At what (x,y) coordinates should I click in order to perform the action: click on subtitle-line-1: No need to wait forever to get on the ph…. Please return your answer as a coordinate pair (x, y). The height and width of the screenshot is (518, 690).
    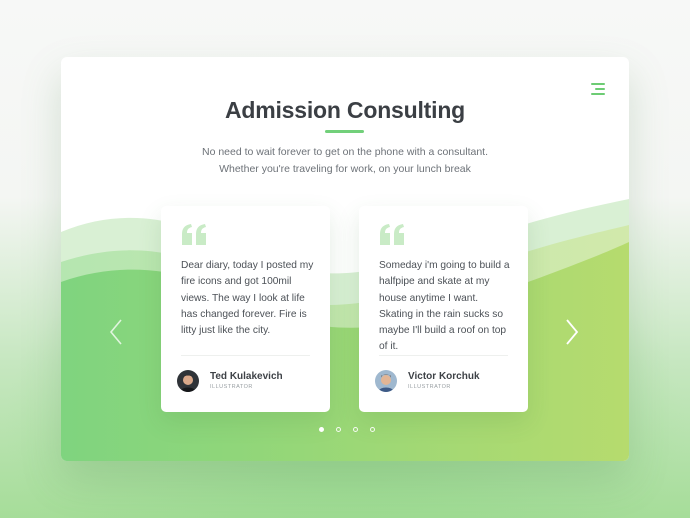
    Looking at the image, I should click on (345, 152).